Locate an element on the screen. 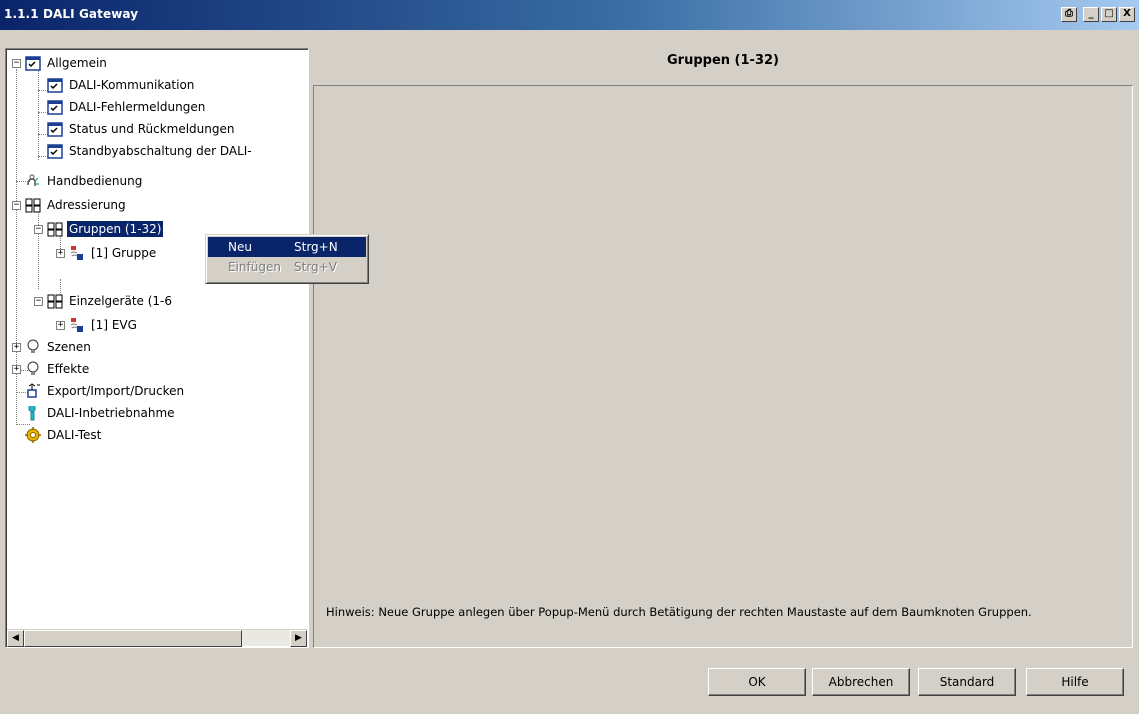  tree-item-dali-fehlermeldungen: DALI-Fehlermeldungen is located at coordinates (126, 107).